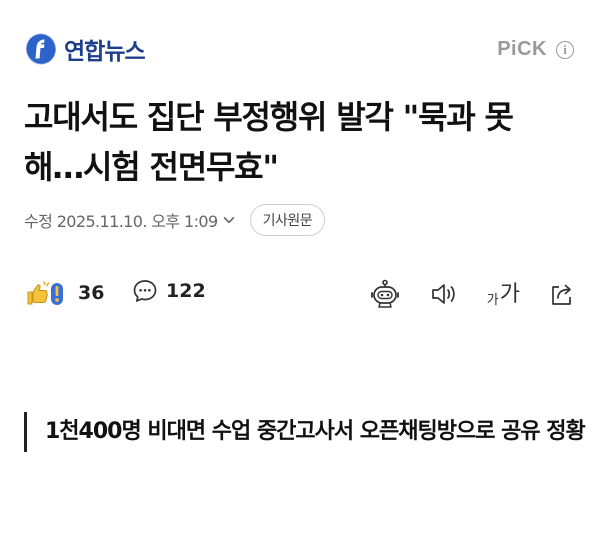 This screenshot has width=600, height=548. What do you see at coordinates (315, 431) in the screenshot?
I see `subtitle-text: 1천400명 비대면 수업 중간고사서 오픈채팅방으로 공유 정황` at bounding box center [315, 431].